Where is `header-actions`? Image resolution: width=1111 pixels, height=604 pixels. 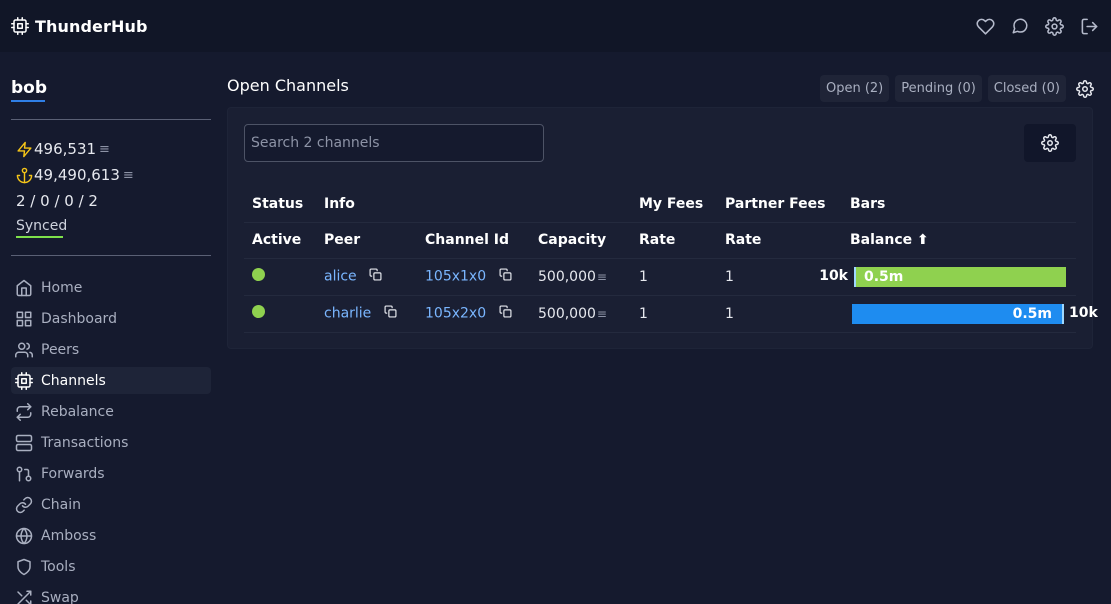 header-actions is located at coordinates (1037, 26).